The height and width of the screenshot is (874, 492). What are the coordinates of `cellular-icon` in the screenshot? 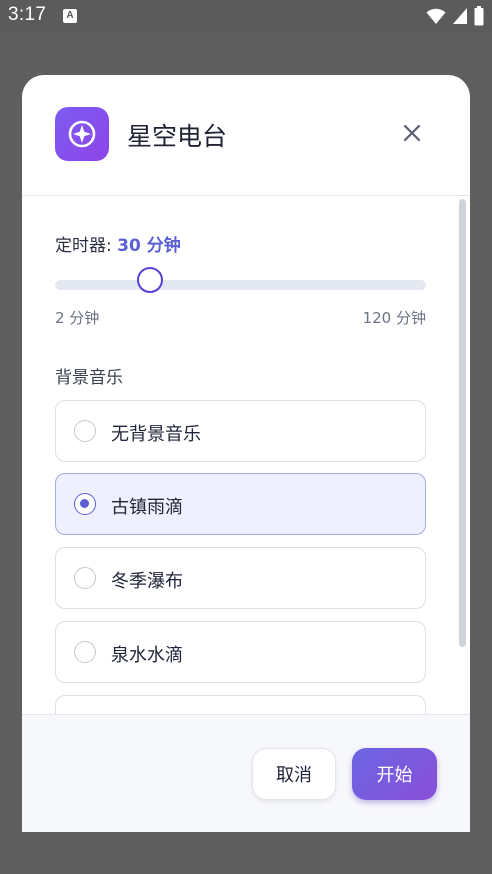 It's located at (460, 16).